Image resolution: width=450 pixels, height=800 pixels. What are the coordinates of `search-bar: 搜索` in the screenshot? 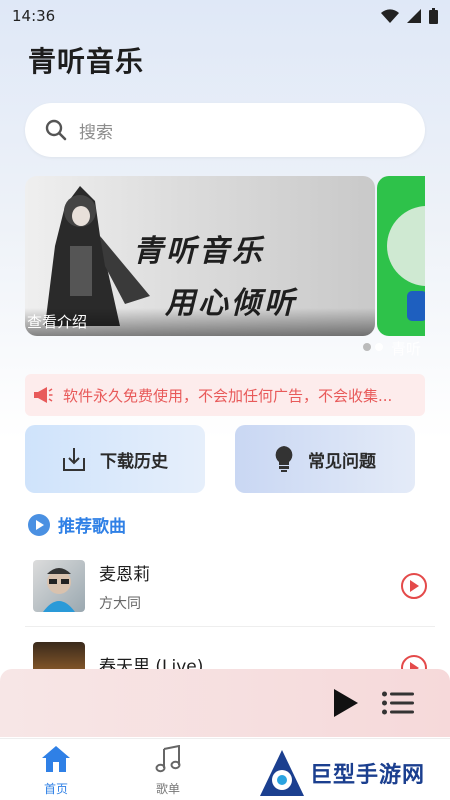 It's located at (225, 130).